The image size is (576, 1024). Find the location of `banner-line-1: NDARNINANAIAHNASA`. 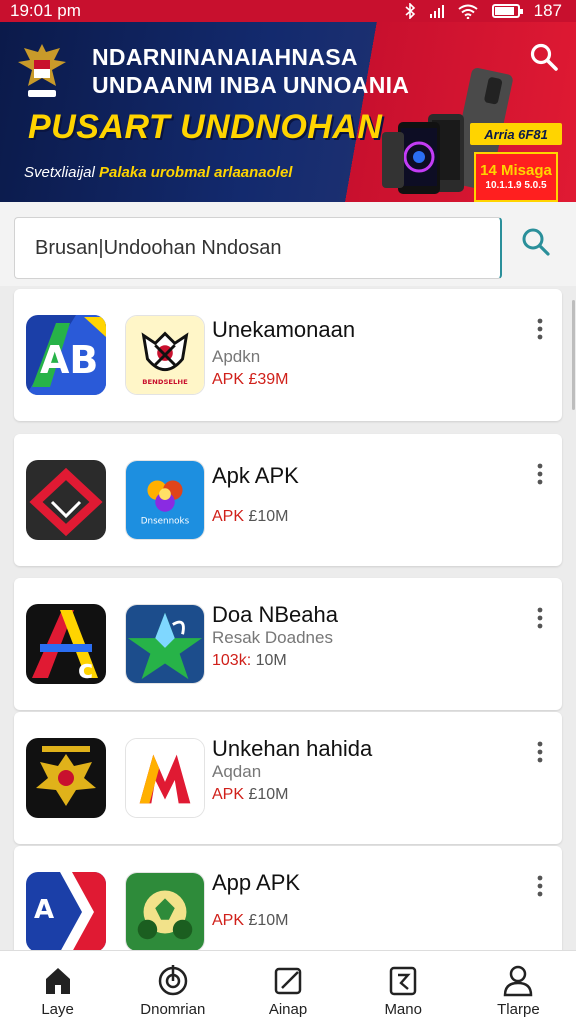

banner-line-1: NDARNINANAIAHNASA is located at coordinates (225, 57).